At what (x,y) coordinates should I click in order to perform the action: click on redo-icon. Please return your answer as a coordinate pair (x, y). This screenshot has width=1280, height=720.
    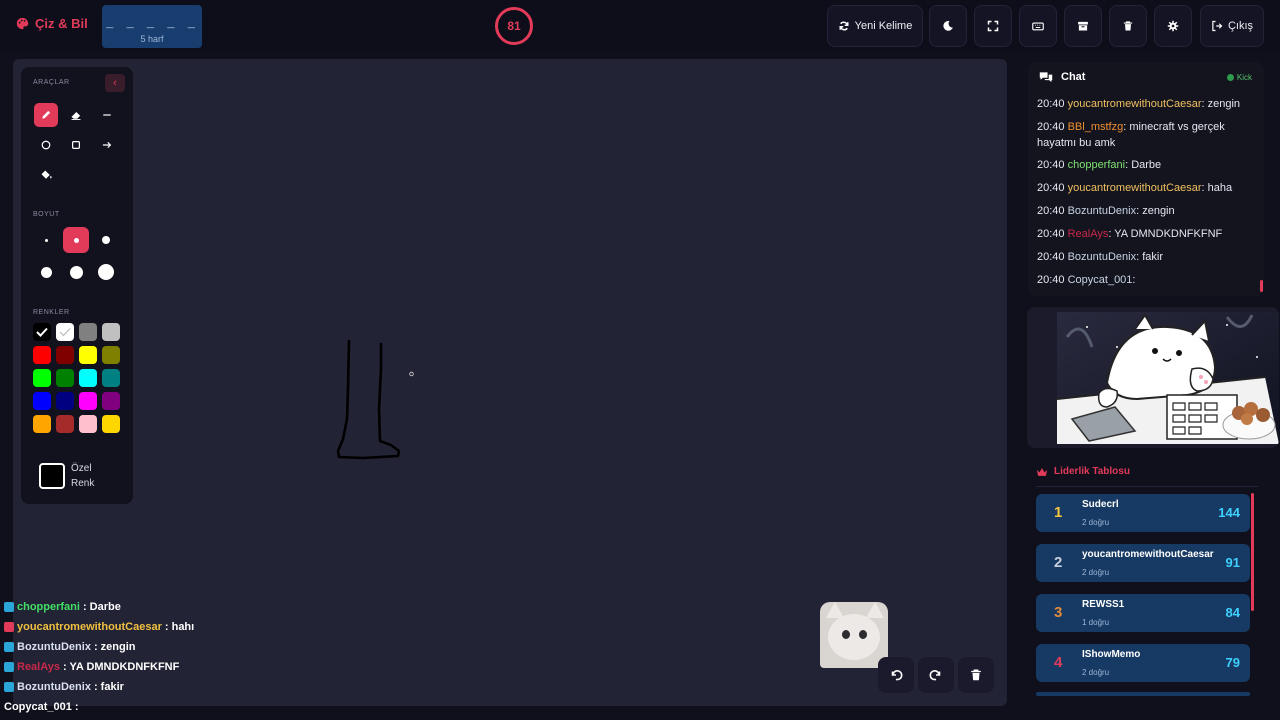
    Looking at the image, I should click on (935, 675).